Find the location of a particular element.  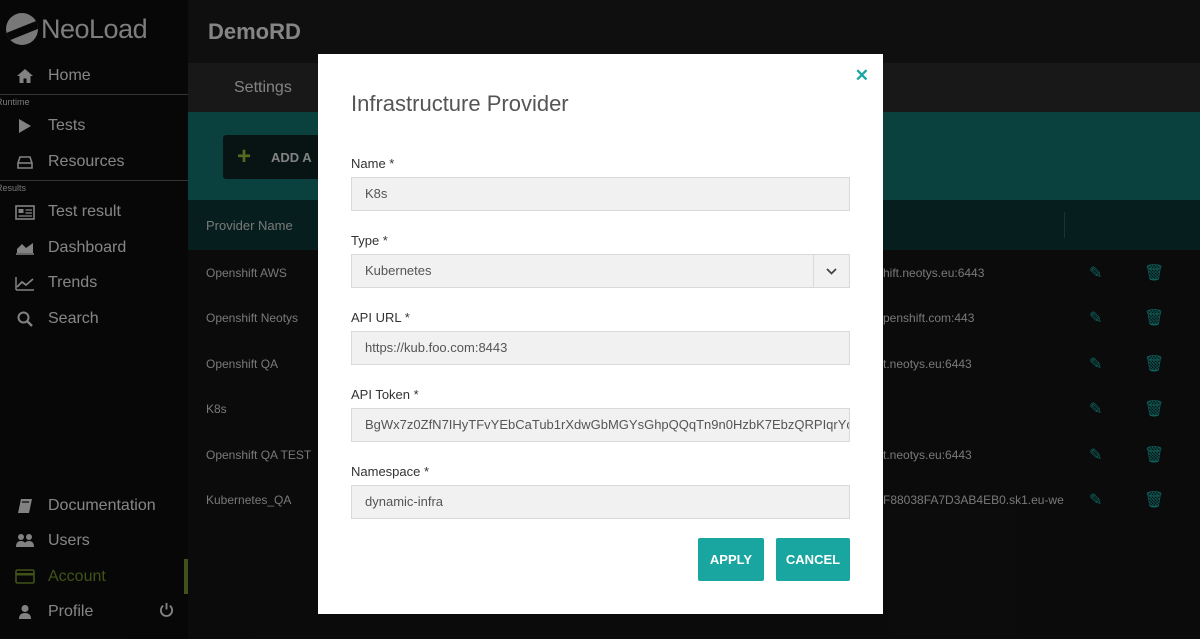

dialog-title: Infrastructure Provider is located at coordinates (460, 103).